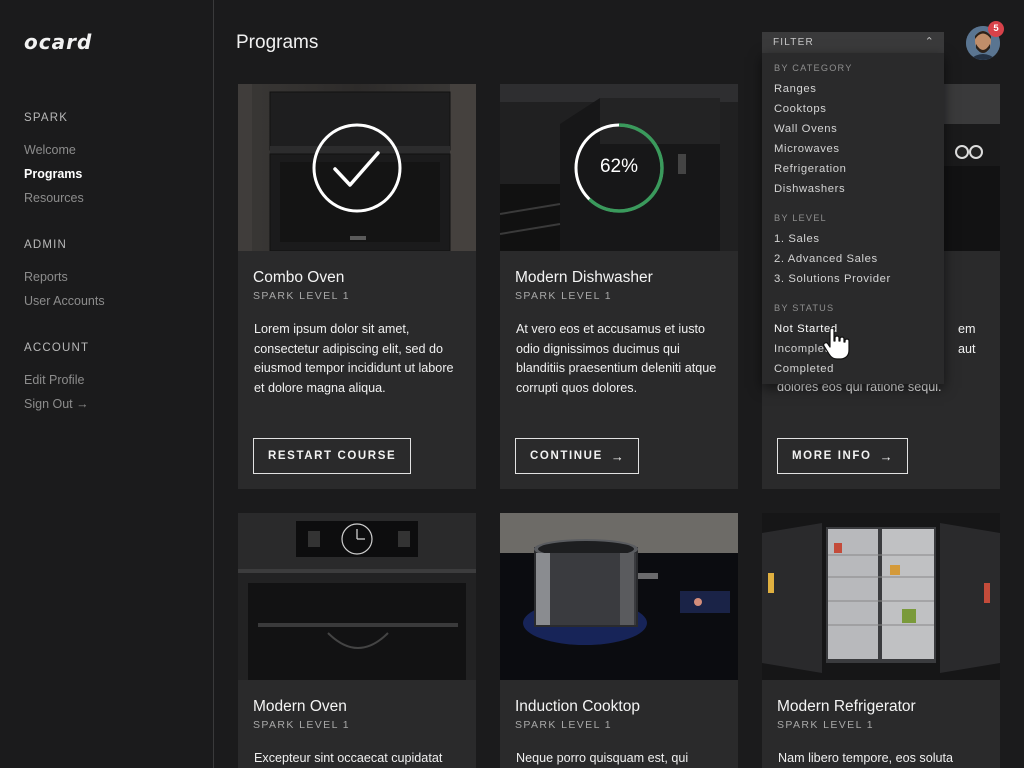 This screenshot has height=768, width=1024. I want to click on card-description: Neque porro quisquam est, qui, so click(602, 758).